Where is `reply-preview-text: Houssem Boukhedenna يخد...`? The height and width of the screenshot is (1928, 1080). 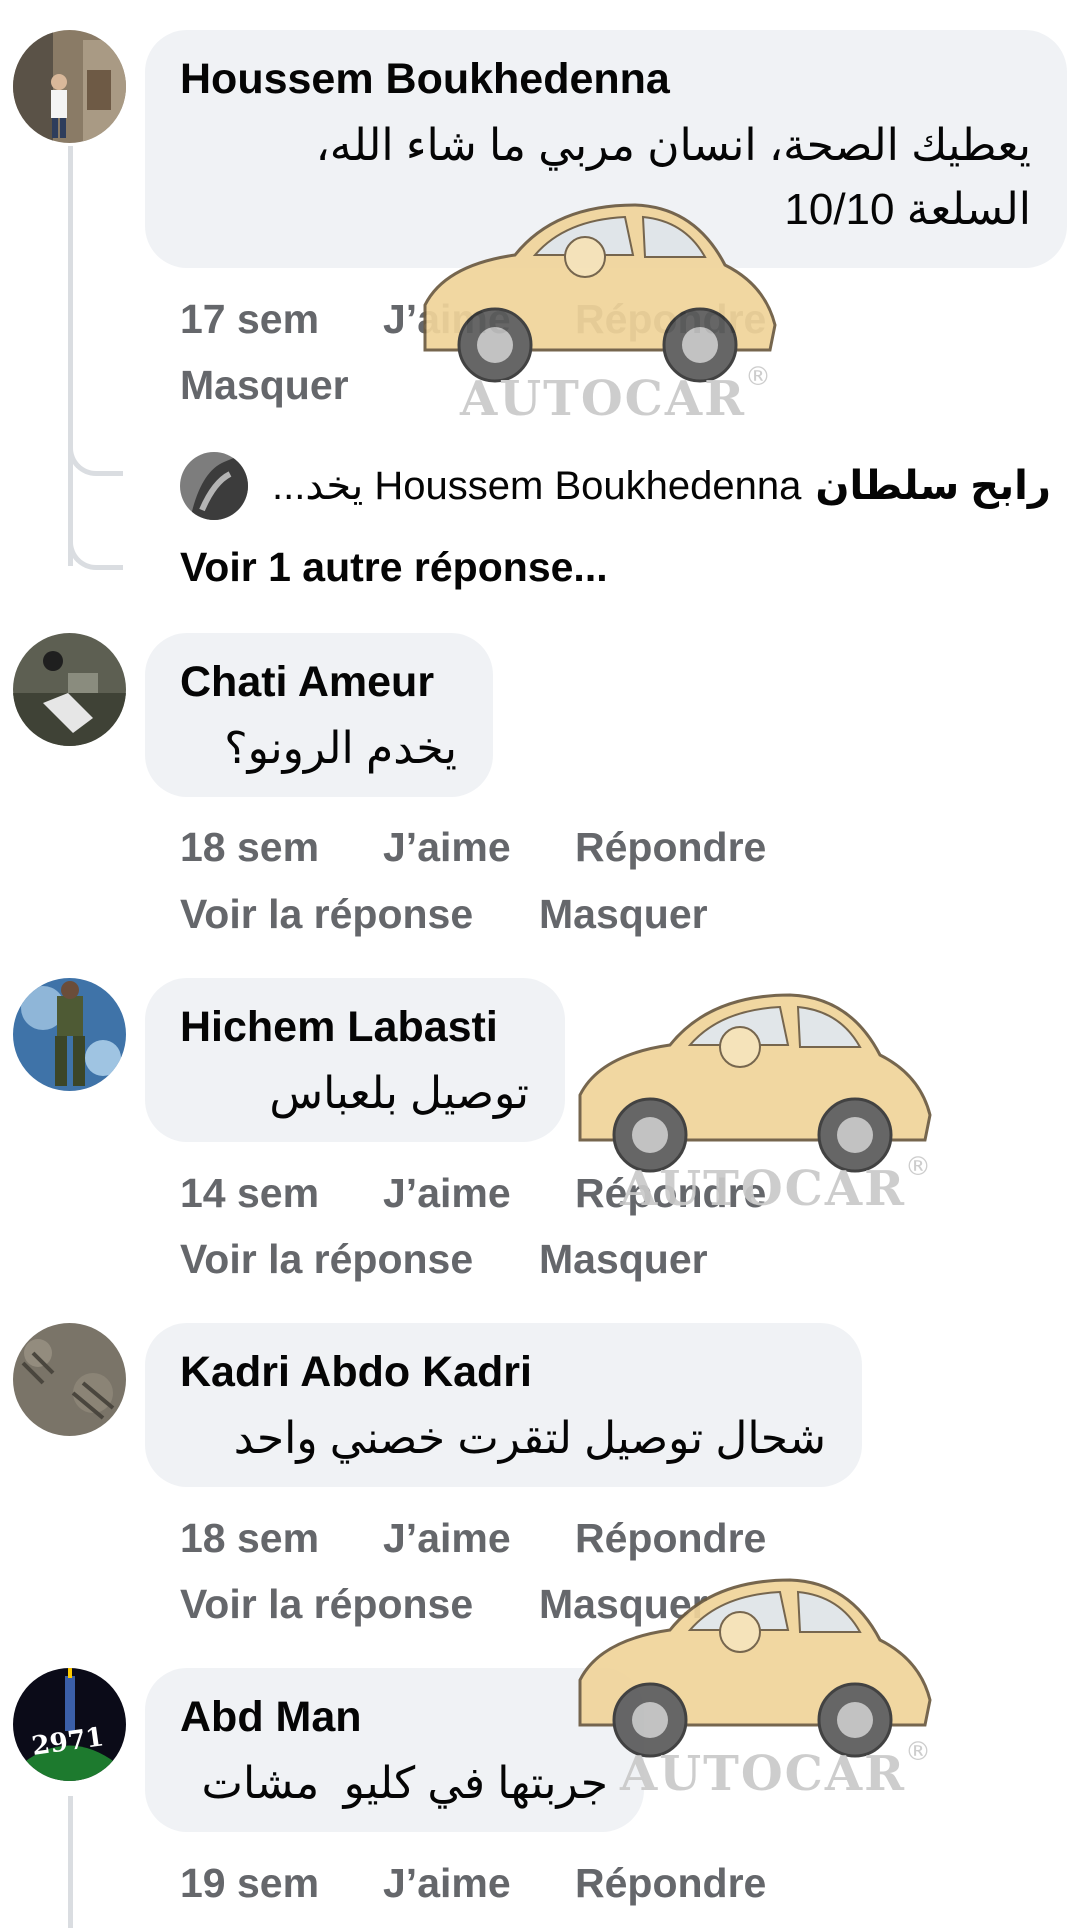 reply-preview-text: Houssem Boukhedenna يخد... is located at coordinates (537, 486).